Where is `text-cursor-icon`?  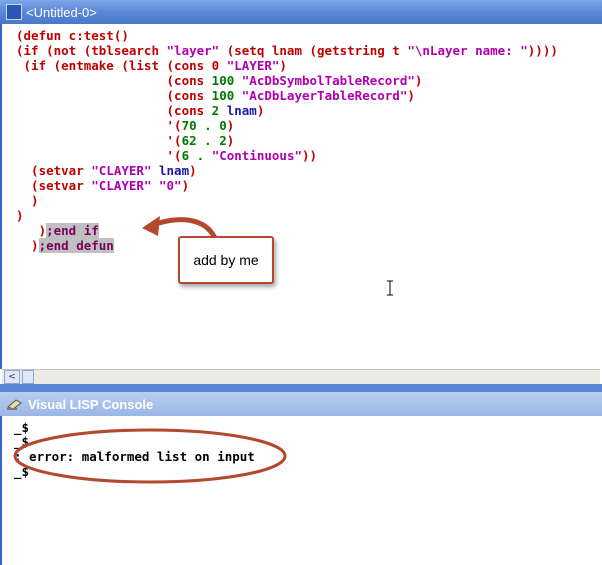
text-cursor-icon is located at coordinates (390, 288).